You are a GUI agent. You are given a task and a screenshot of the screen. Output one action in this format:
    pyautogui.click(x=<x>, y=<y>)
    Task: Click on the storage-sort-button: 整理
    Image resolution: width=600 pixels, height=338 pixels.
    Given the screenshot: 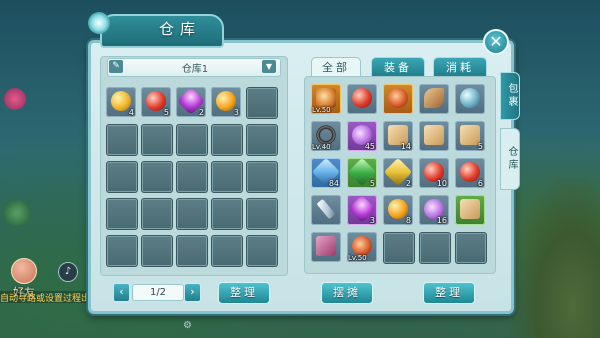 What is the action you would take?
    pyautogui.click(x=244, y=293)
    